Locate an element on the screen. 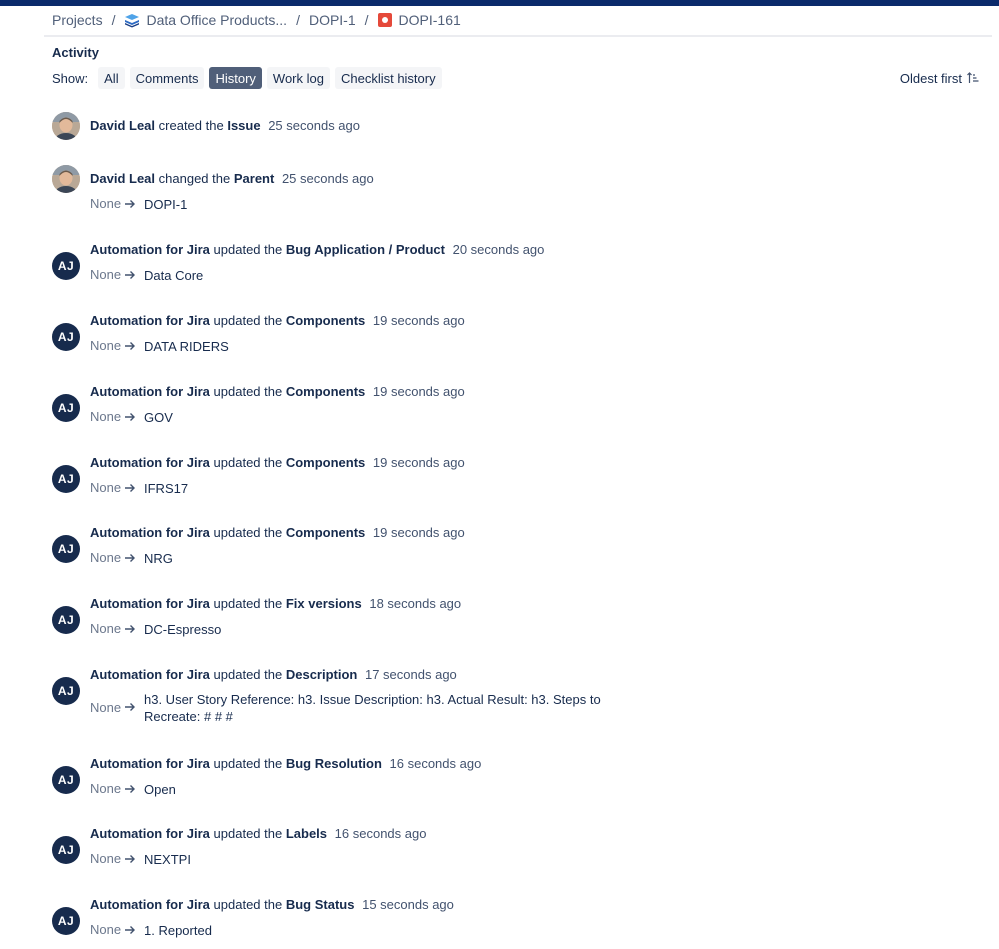 The height and width of the screenshot is (949, 999). entry-timestamp: 17 seconds ago is located at coordinates (411, 674).